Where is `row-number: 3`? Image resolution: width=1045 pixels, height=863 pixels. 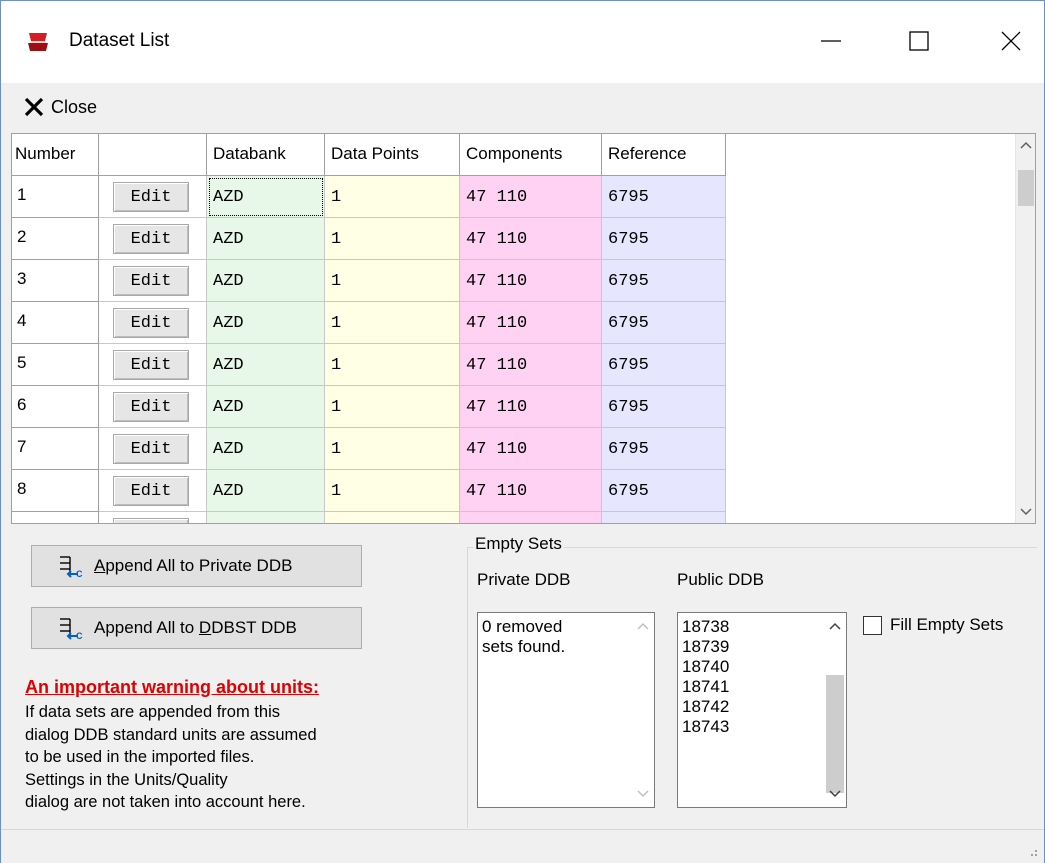 row-number: 3 is located at coordinates (55, 281).